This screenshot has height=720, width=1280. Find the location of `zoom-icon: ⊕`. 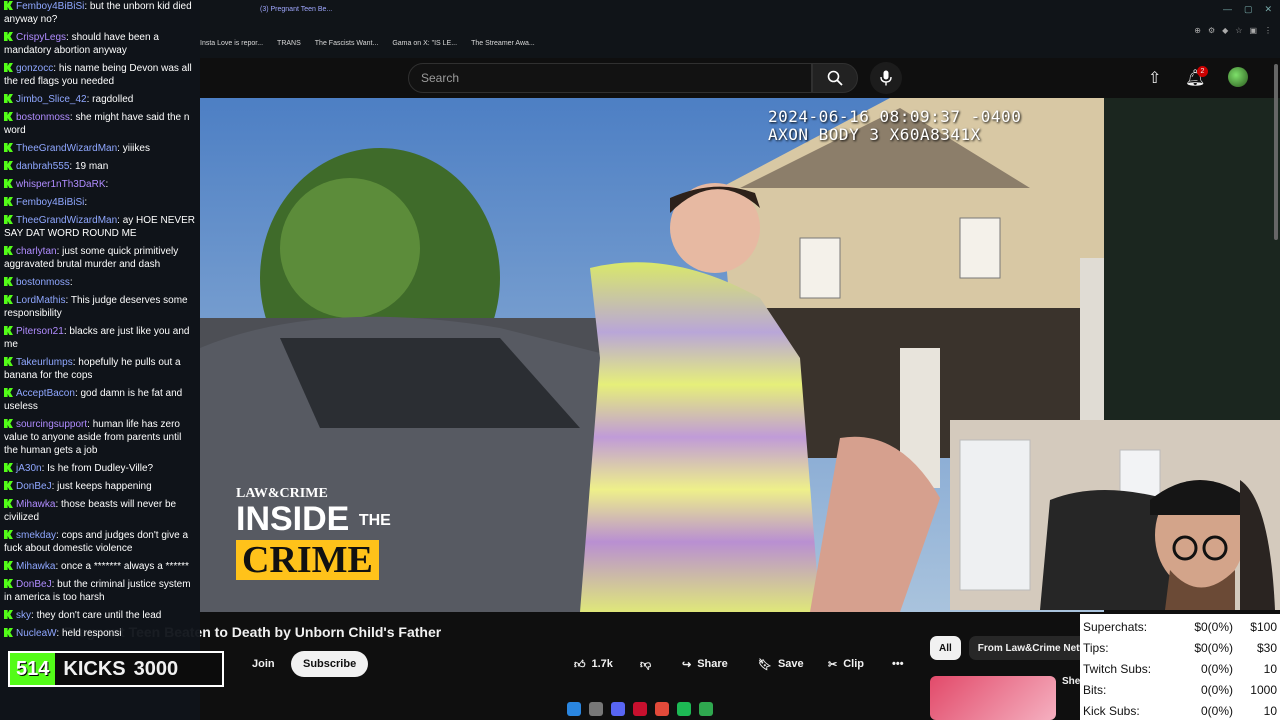

zoom-icon: ⊕ is located at coordinates (1197, 30).